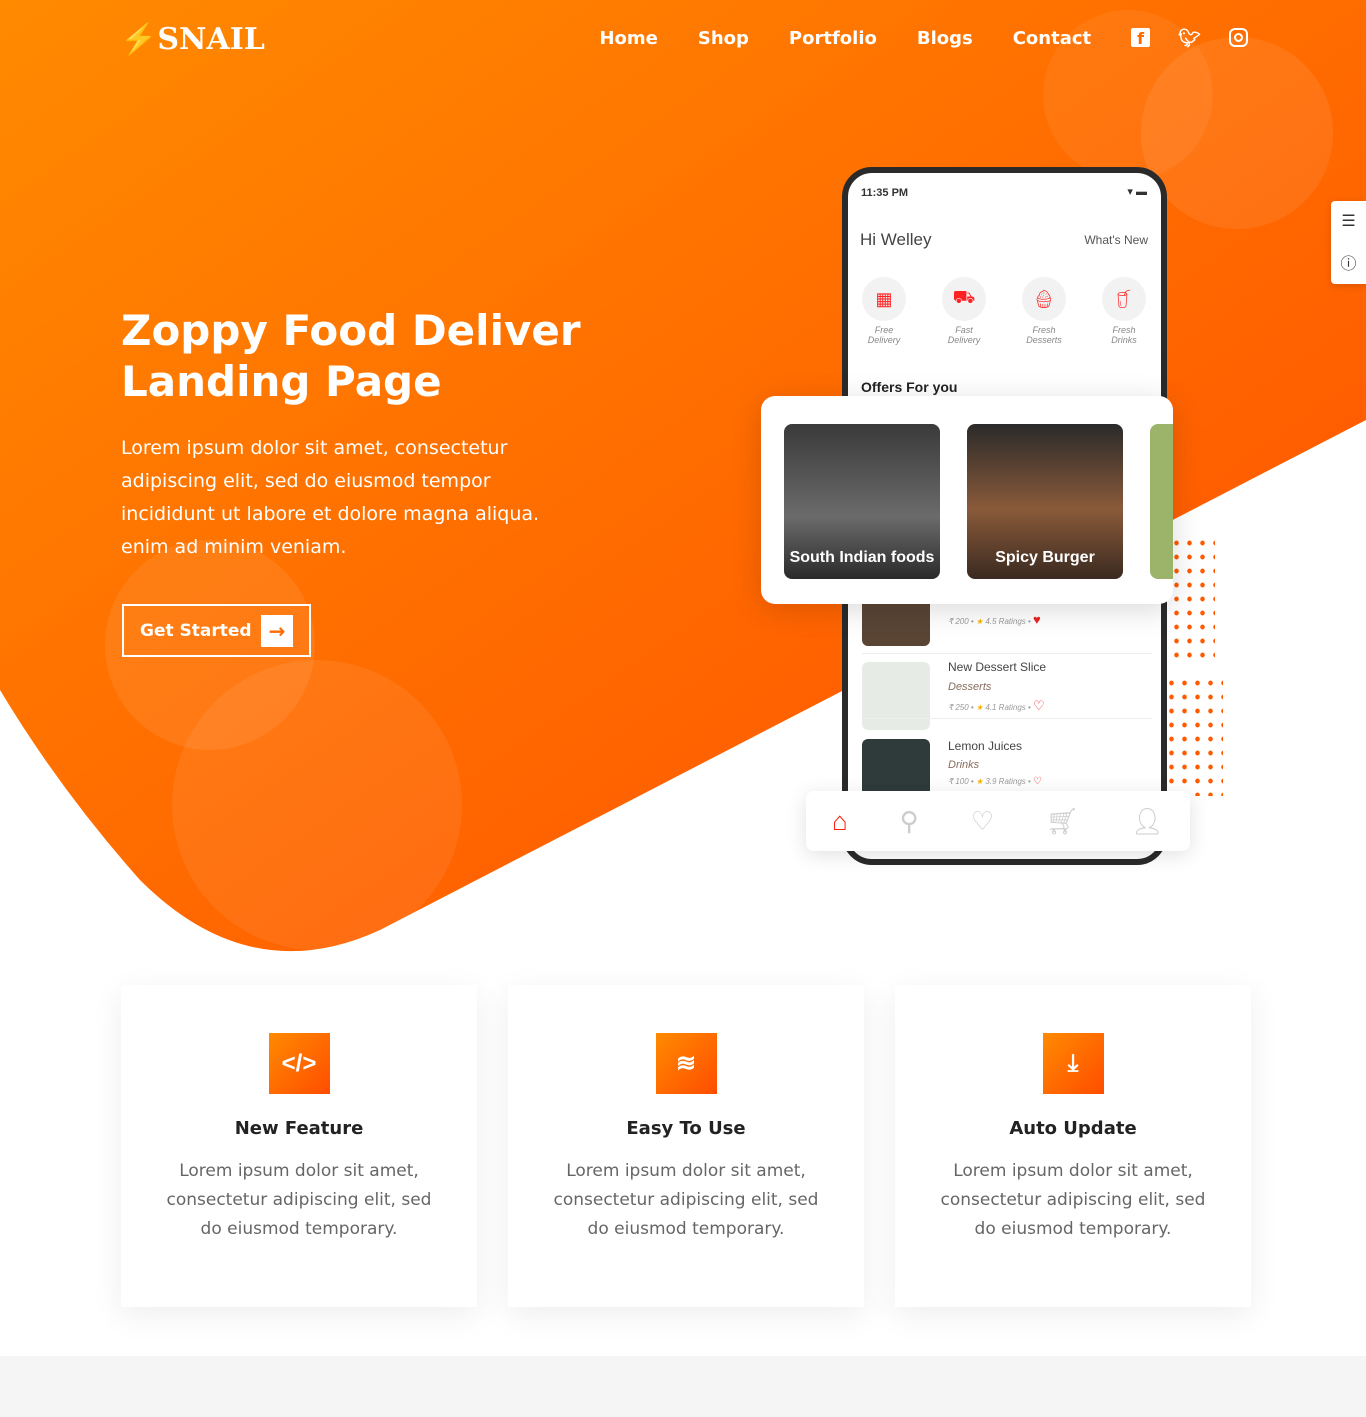 Image resolution: width=1366 pixels, height=1417 pixels. I want to click on nav-contact: Contact, so click(1052, 38).